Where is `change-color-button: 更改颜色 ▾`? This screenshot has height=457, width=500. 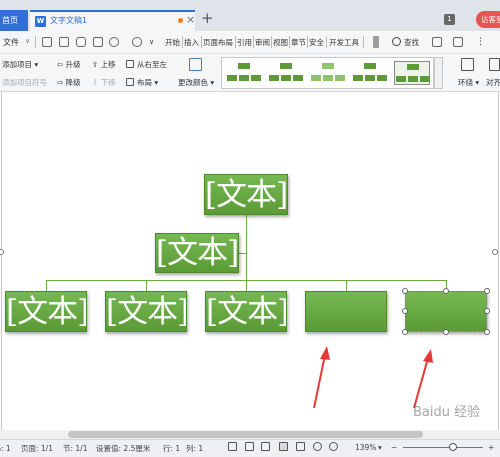
change-color-button: 更改颜色 ▾ is located at coordinates (196, 82).